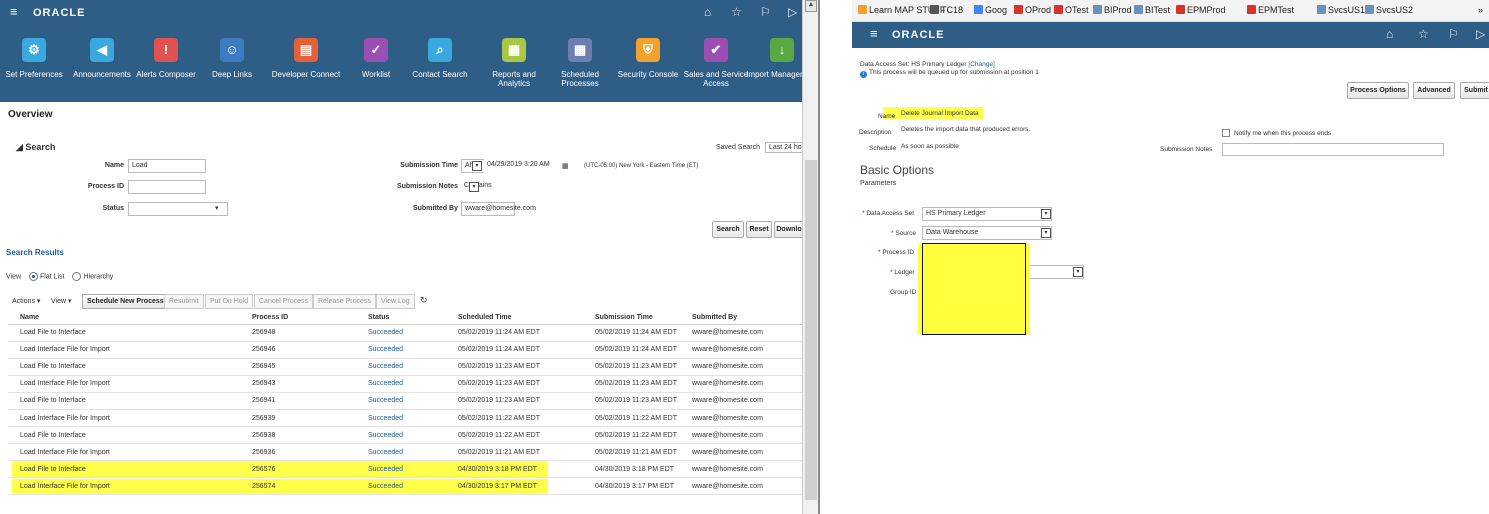 The width and height of the screenshot is (1489, 514). What do you see at coordinates (1434, 90) in the screenshot?
I see `advanced-button: Advanced` at bounding box center [1434, 90].